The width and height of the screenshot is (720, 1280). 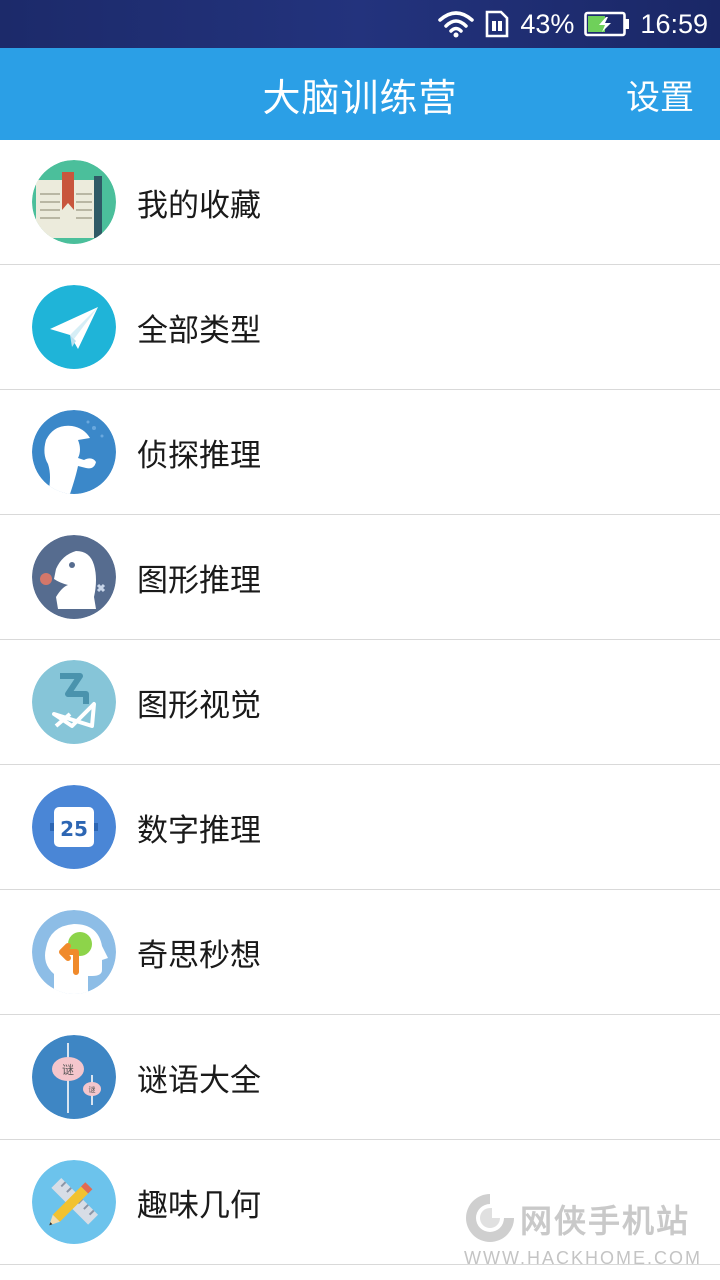 What do you see at coordinates (74, 202) in the screenshot?
I see `bookmark-book-icon` at bounding box center [74, 202].